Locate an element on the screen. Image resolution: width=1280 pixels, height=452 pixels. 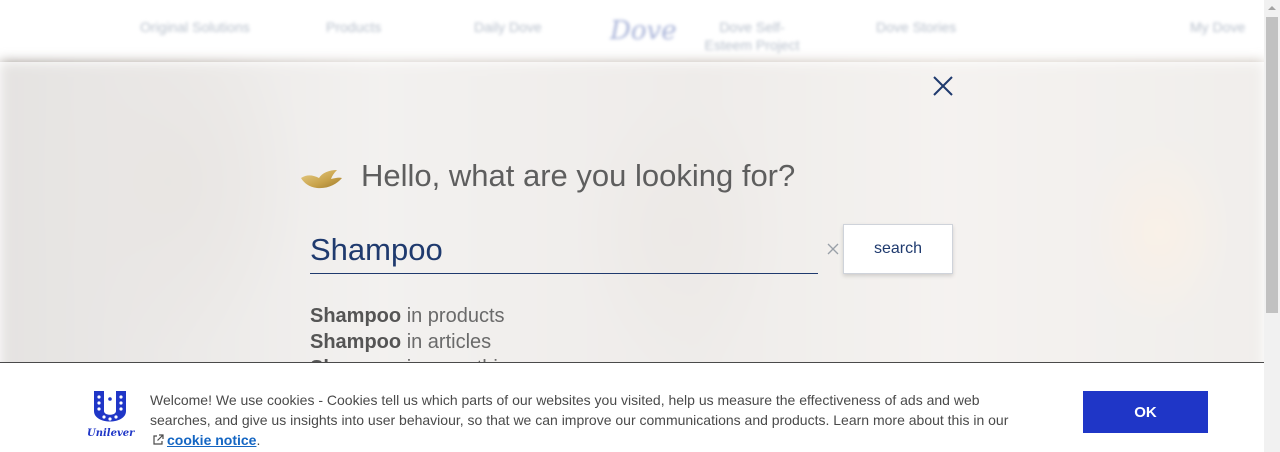
nav-item-daily-dove: Daily Dove is located at coordinates (508, 27).